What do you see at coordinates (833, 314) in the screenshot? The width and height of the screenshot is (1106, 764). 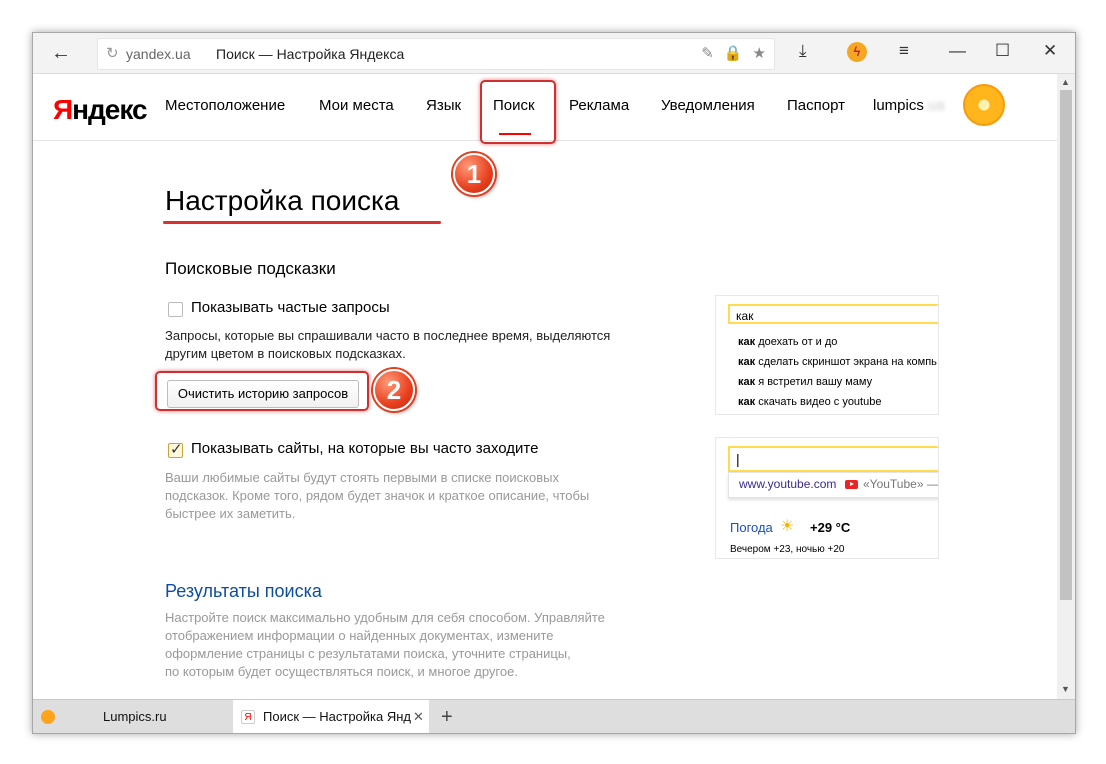 I see `preview-search-input: как` at bounding box center [833, 314].